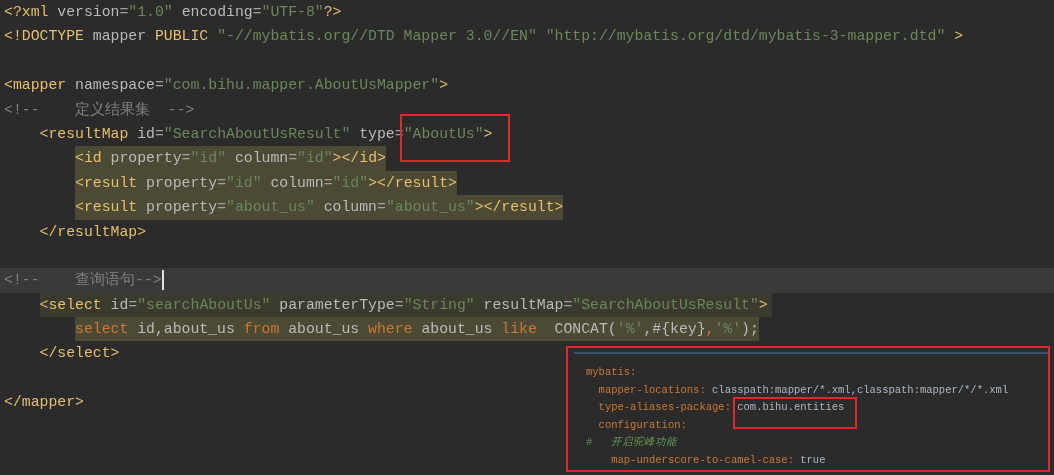  I want to click on code-token: parameterType, so click(337, 305).